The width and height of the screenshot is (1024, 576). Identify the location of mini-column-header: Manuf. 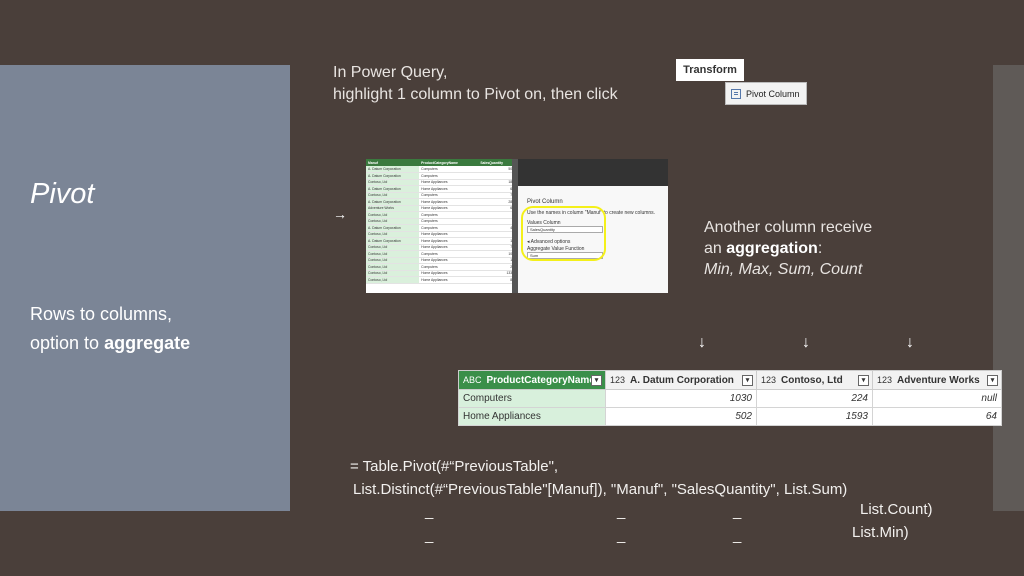
(393, 162).